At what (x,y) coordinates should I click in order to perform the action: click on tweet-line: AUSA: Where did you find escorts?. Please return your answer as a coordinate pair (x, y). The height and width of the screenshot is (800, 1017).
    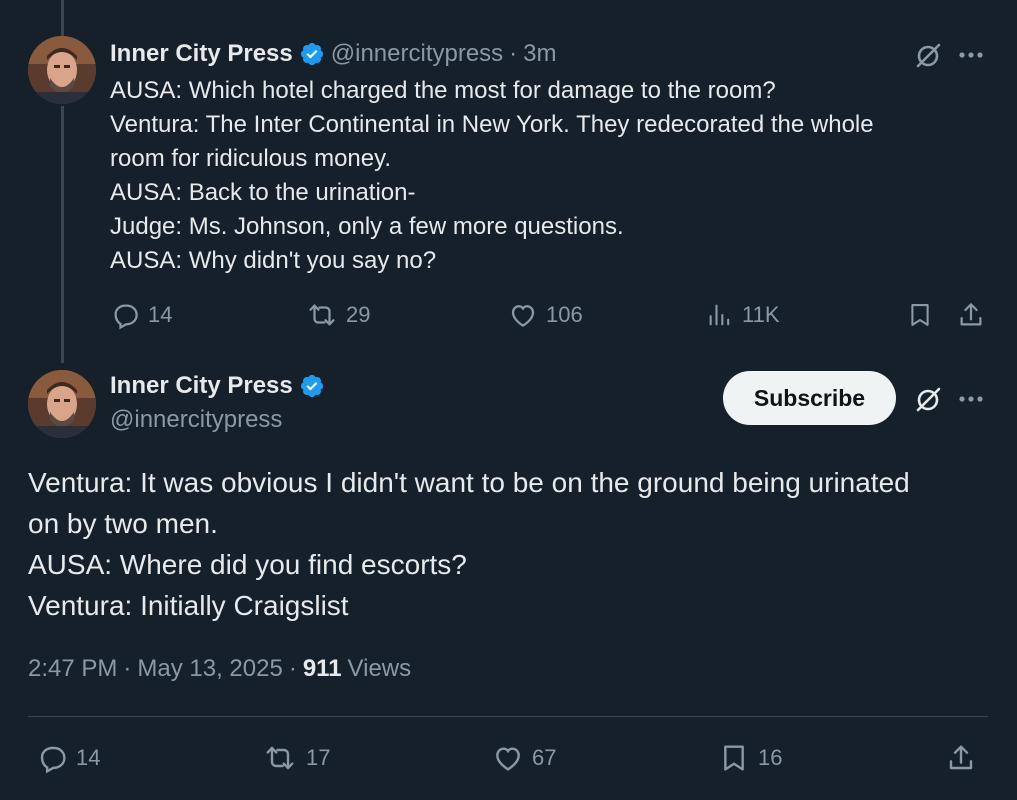
    Looking at the image, I should click on (247, 564).